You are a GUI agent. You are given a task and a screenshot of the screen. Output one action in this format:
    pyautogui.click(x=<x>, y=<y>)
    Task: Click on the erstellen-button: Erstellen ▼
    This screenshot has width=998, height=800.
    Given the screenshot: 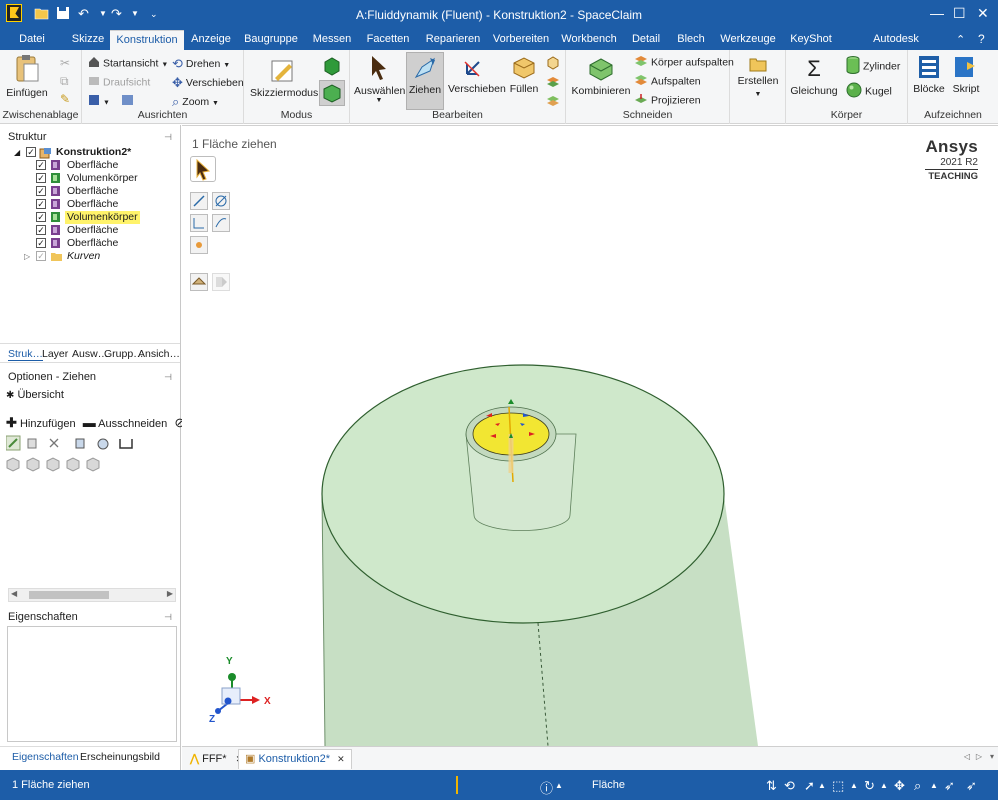 What is the action you would take?
    pyautogui.click(x=758, y=77)
    